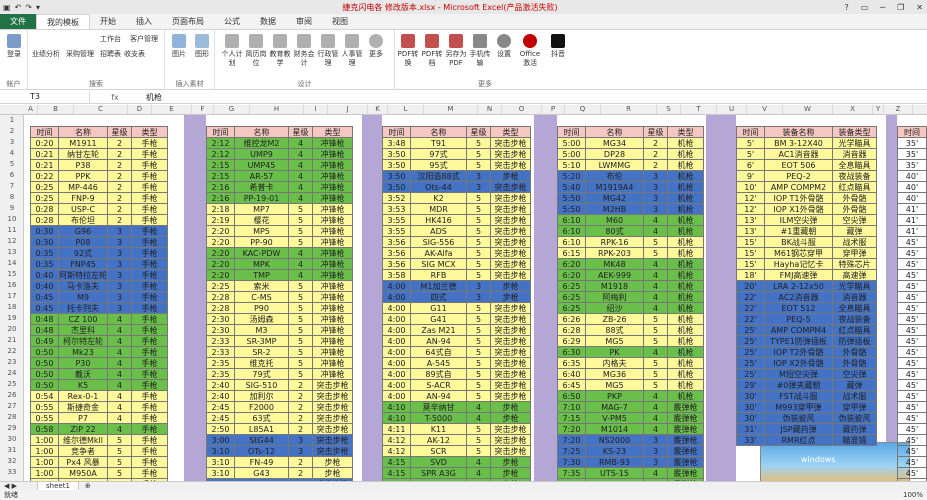 The width and height of the screenshot is (927, 500). I want to click on cell: 0:20, so click(44, 143).